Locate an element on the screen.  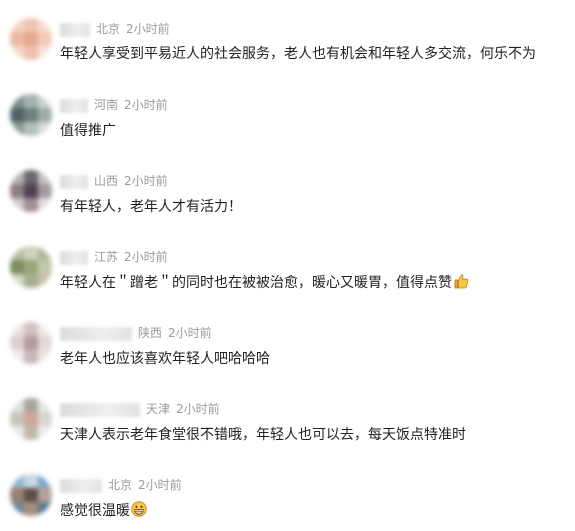
comment-text: 天津人表示老年食堂很不错哦，年轻人也可以去，每天饭点特准时 is located at coordinates (263, 435).